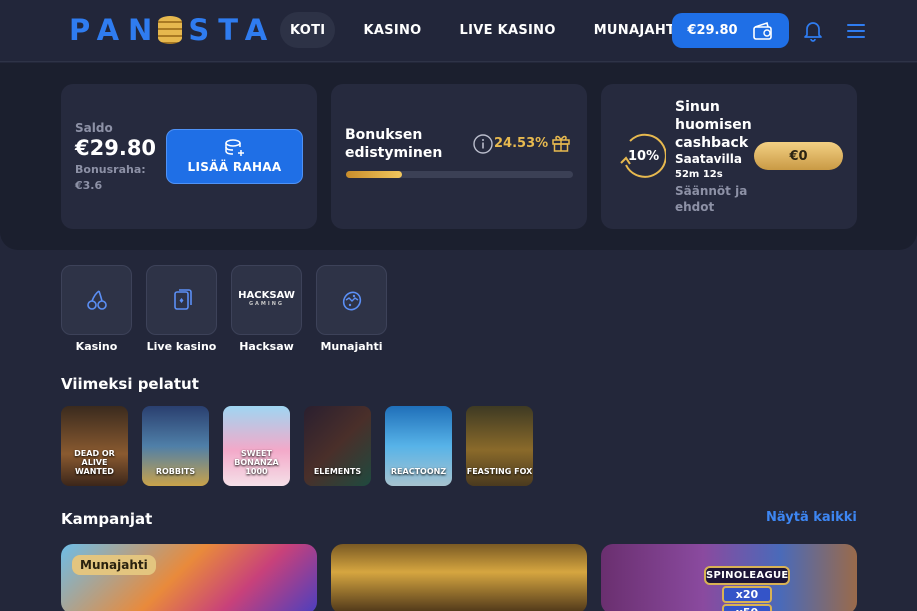  I want to click on game-title: FEASTING FOX, so click(499, 471).